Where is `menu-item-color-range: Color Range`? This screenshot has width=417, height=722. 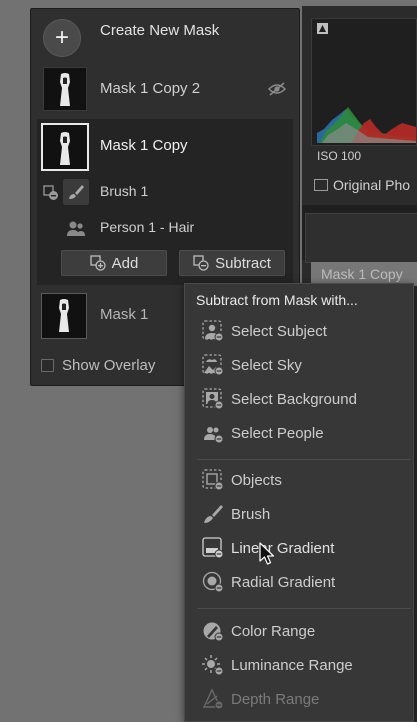
menu-item-color-range: Color Range is located at coordinates (299, 631).